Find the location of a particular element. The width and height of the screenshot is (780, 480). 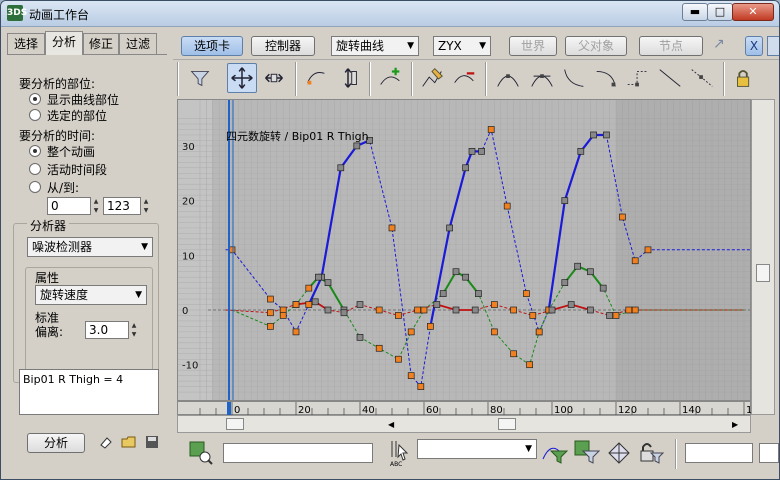

text-cursor-icon: ABC is located at coordinates (400, 453).